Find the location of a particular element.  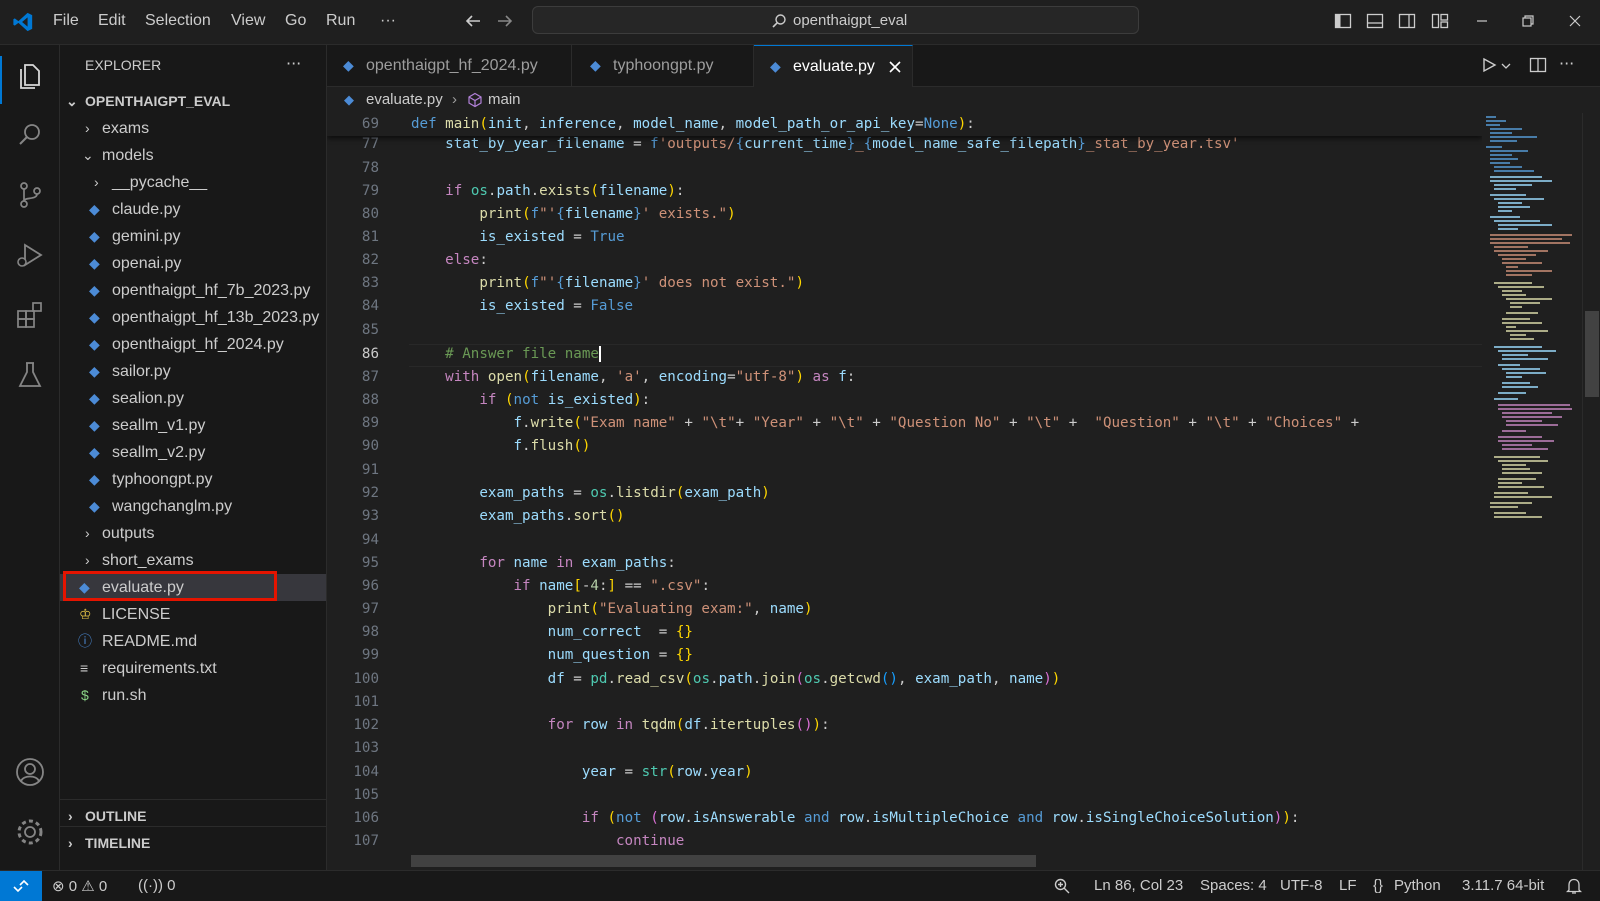

cursor-position: Ln 86, Col 23 is located at coordinates (1138, 885).